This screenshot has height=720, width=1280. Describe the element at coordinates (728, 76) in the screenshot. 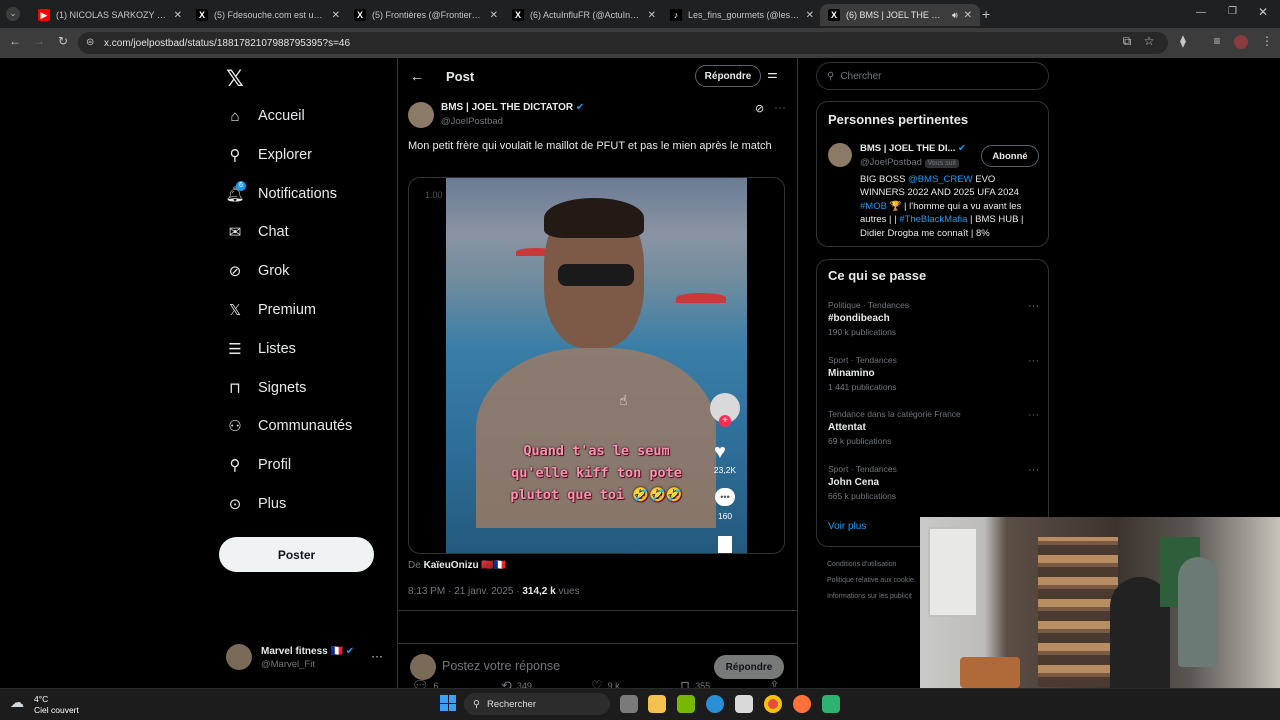

I see `reply-header-button: Répondre` at that location.